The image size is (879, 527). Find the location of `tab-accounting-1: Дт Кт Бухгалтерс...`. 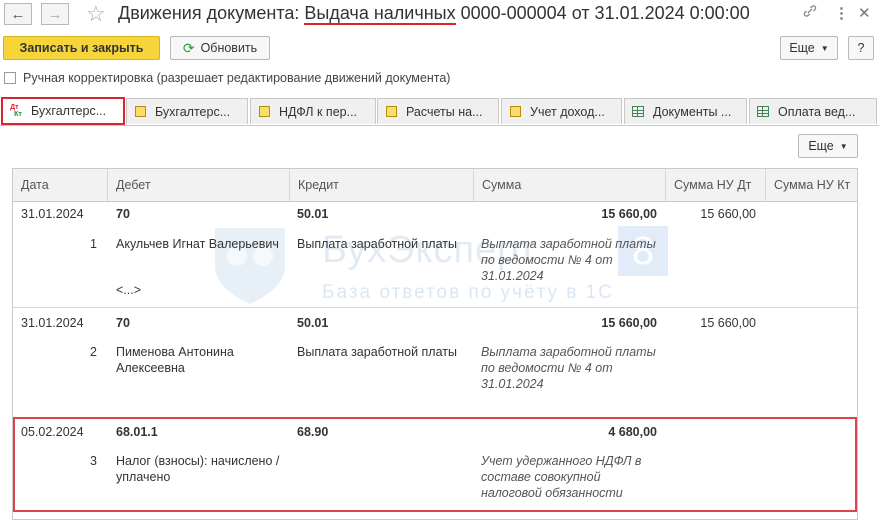

tab-accounting-1: Дт Кт Бухгалтерс... is located at coordinates (63, 111).